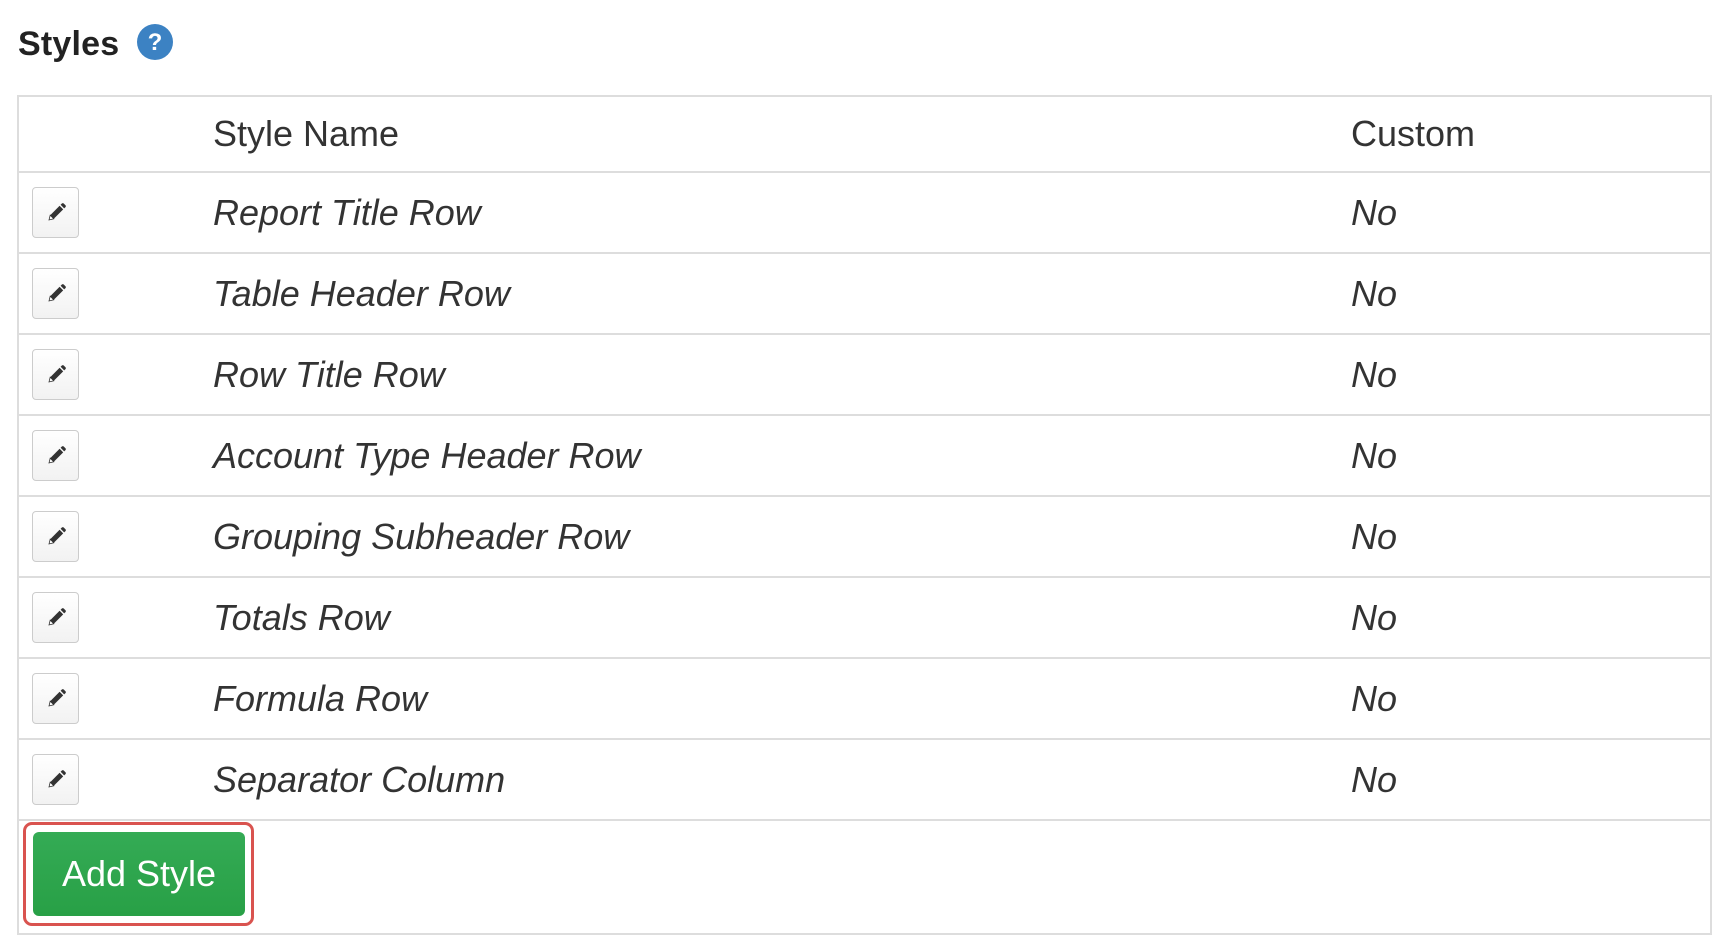  I want to click on style-name: Totals Row, so click(301, 617).